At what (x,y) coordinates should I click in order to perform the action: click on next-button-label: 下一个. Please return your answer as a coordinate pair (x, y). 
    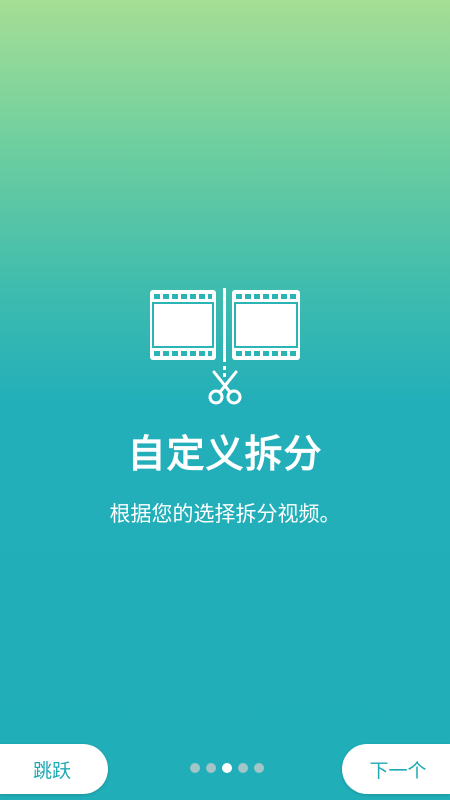
    Looking at the image, I should click on (398, 770).